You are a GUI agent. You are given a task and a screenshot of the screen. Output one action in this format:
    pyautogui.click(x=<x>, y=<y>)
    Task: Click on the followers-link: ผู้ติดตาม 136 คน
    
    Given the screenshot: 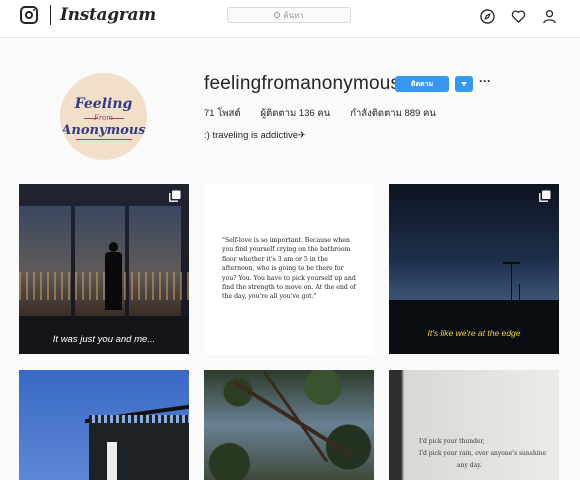 What is the action you would take?
    pyautogui.click(x=296, y=113)
    